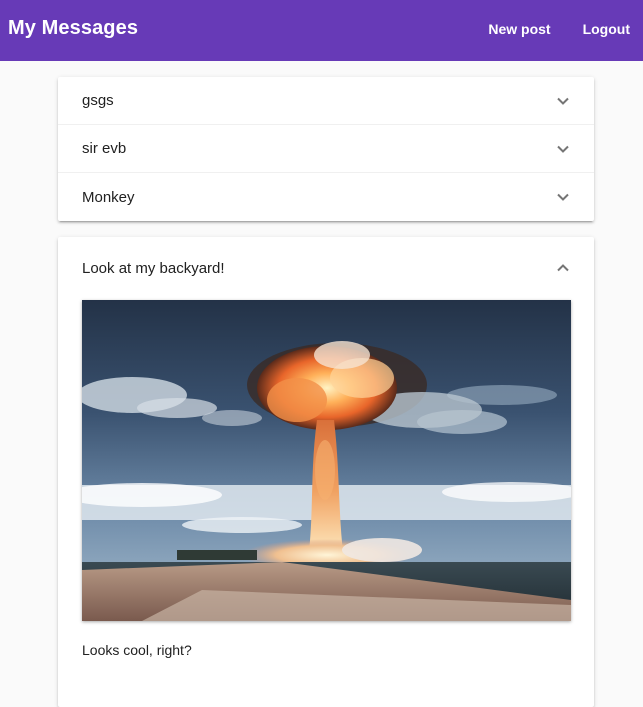 This screenshot has width=643, height=707. I want to click on expanded-post-header: Look at my backyard!, so click(326, 268).